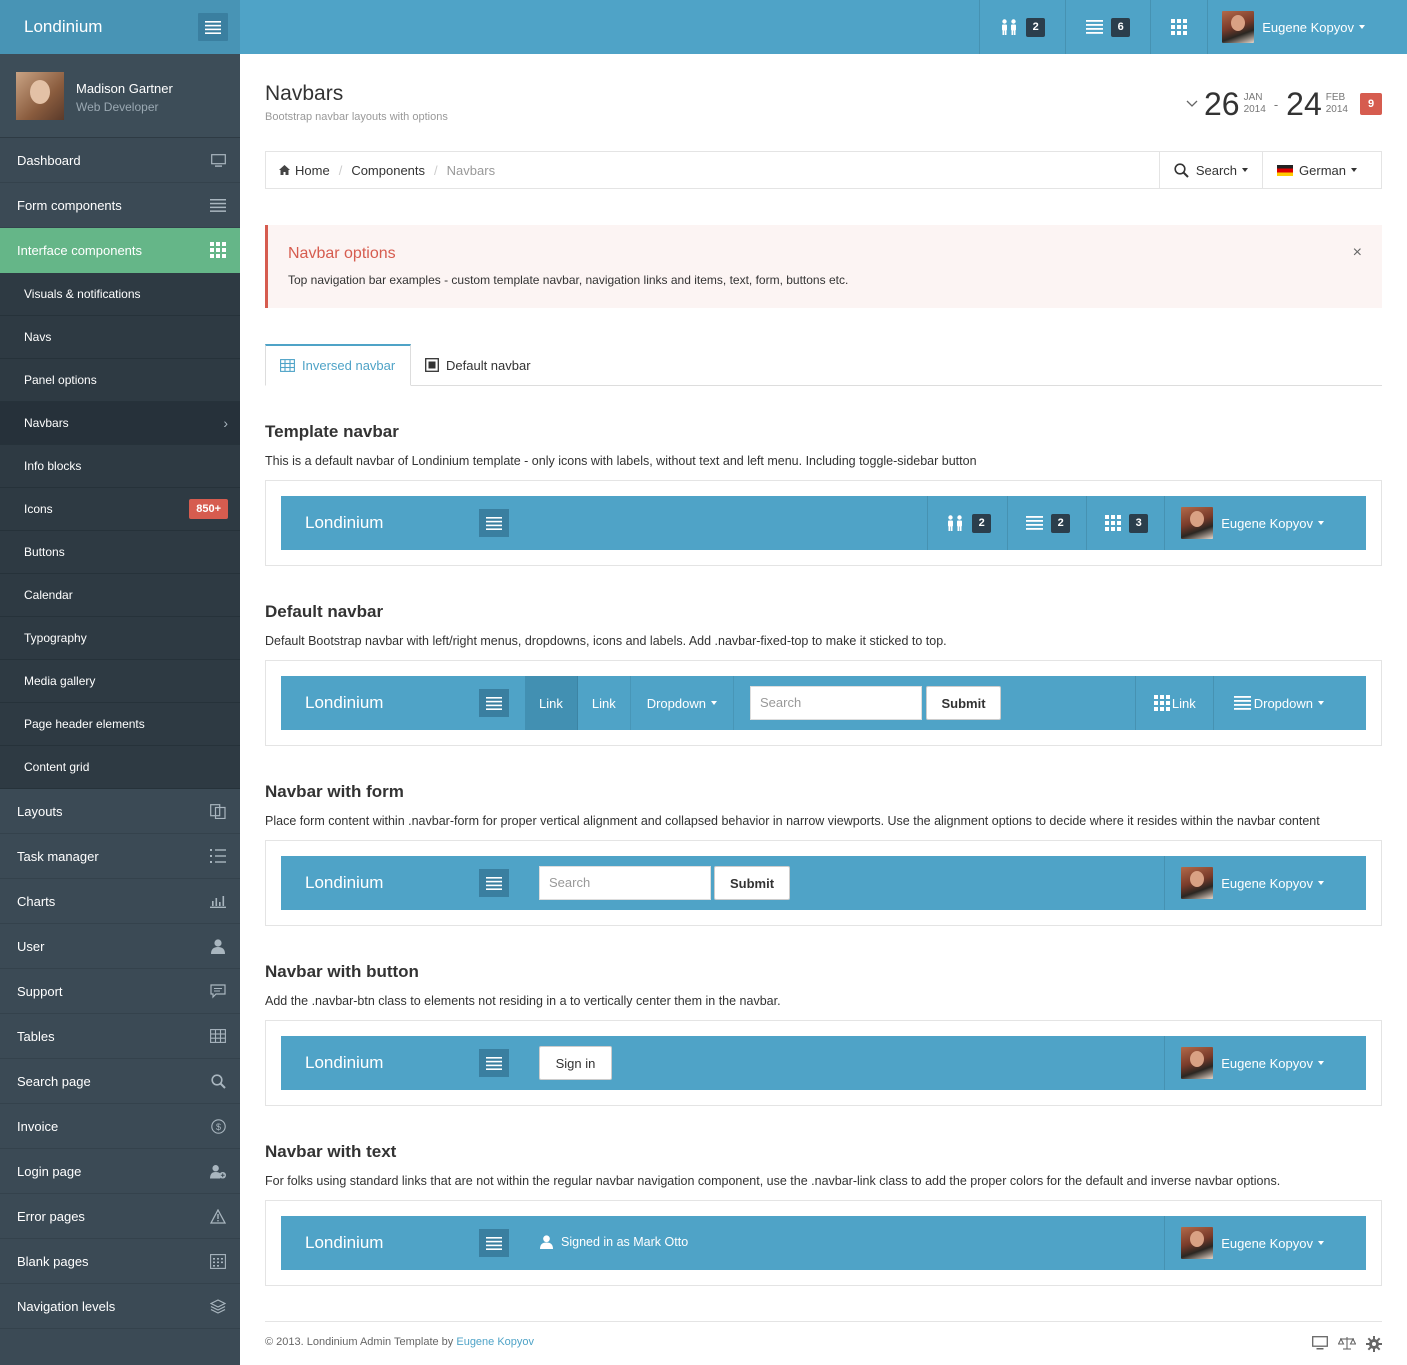 This screenshot has width=1407, height=1365. I want to click on sidebar-item-navigation-levels: Navigation levels, so click(120, 1306).